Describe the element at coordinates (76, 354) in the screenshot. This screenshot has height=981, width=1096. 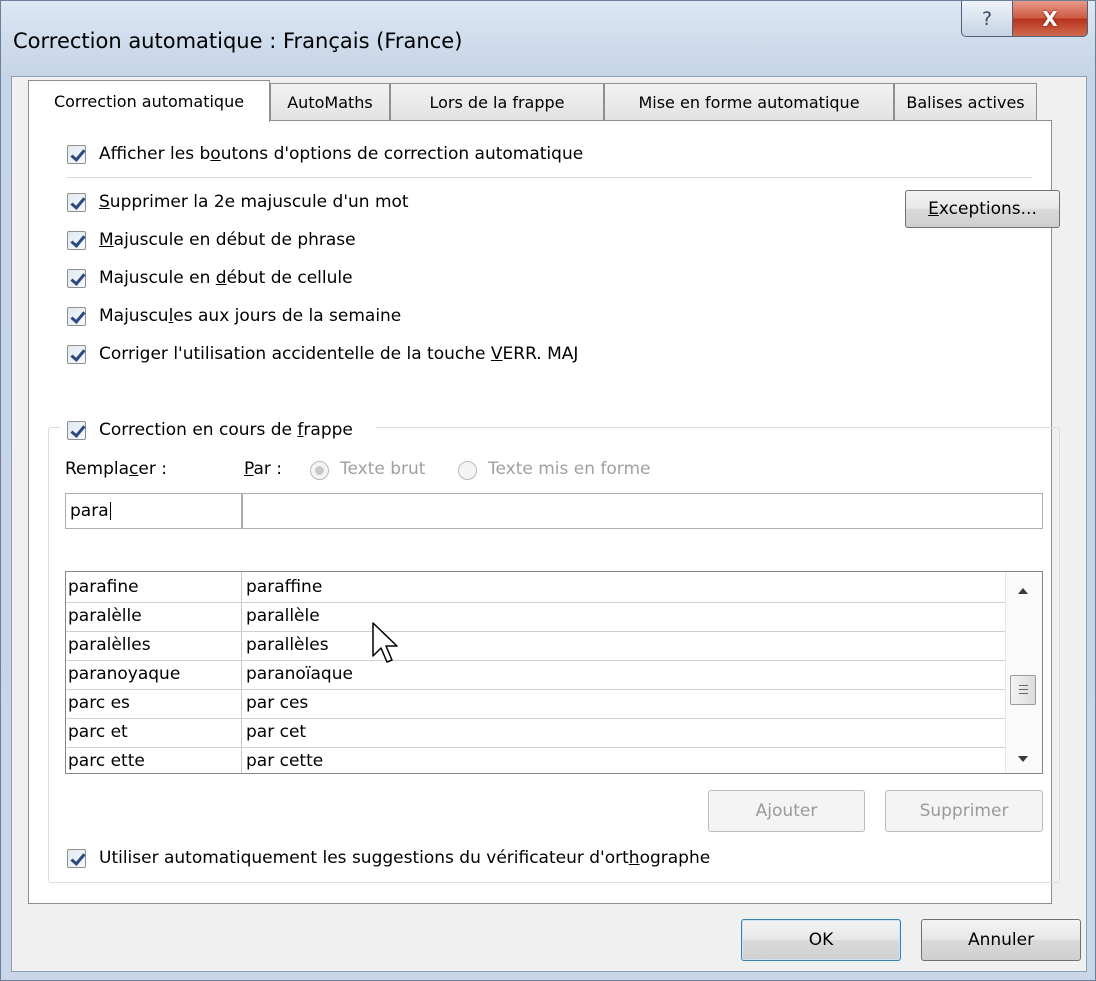
I see `caps-lock-checkbox` at that location.